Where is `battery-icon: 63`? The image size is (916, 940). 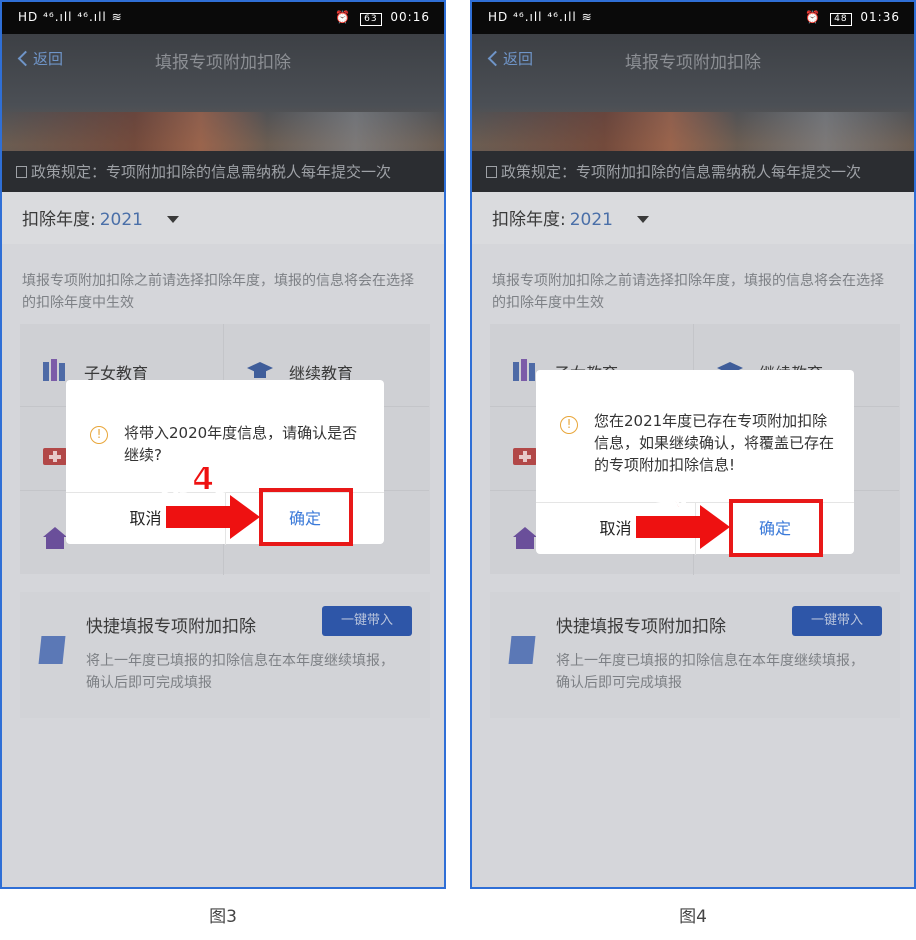
battery-icon: 63 is located at coordinates (371, 19).